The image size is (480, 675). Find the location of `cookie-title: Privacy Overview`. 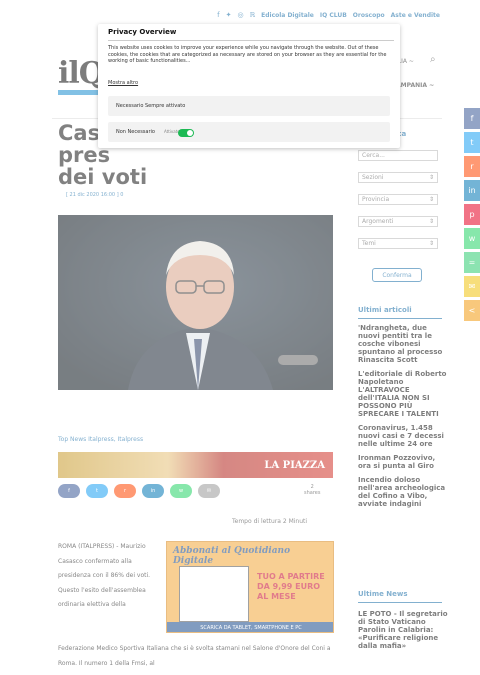

cookie-title: Privacy Overview is located at coordinates (142, 32).